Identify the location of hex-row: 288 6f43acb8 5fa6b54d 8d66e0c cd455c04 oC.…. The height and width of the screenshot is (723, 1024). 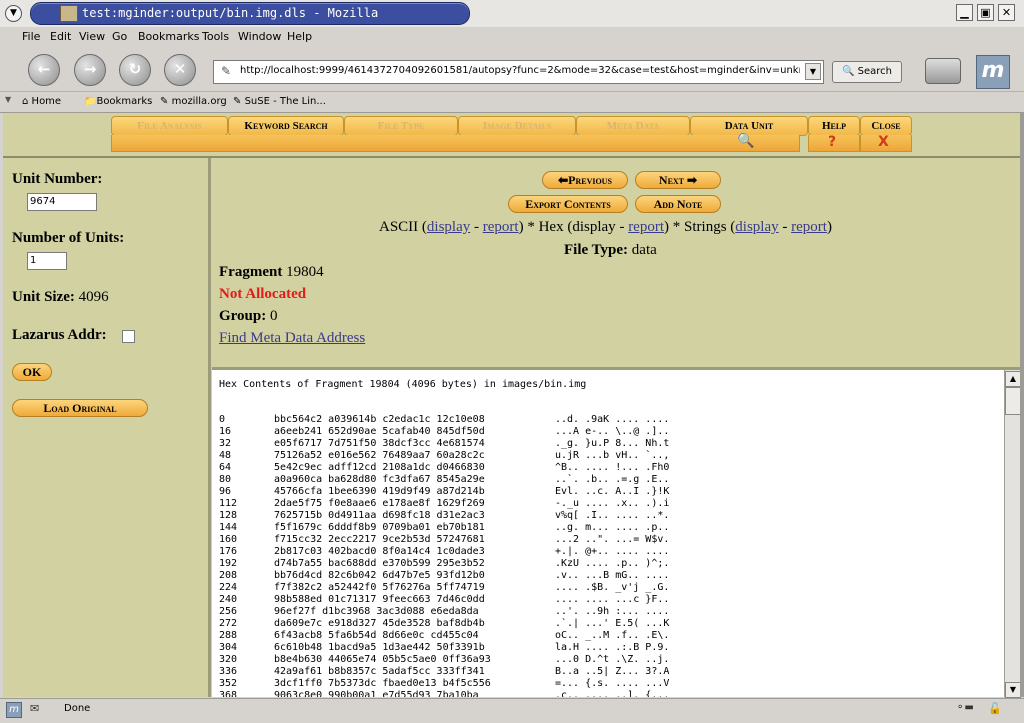
(609, 636).